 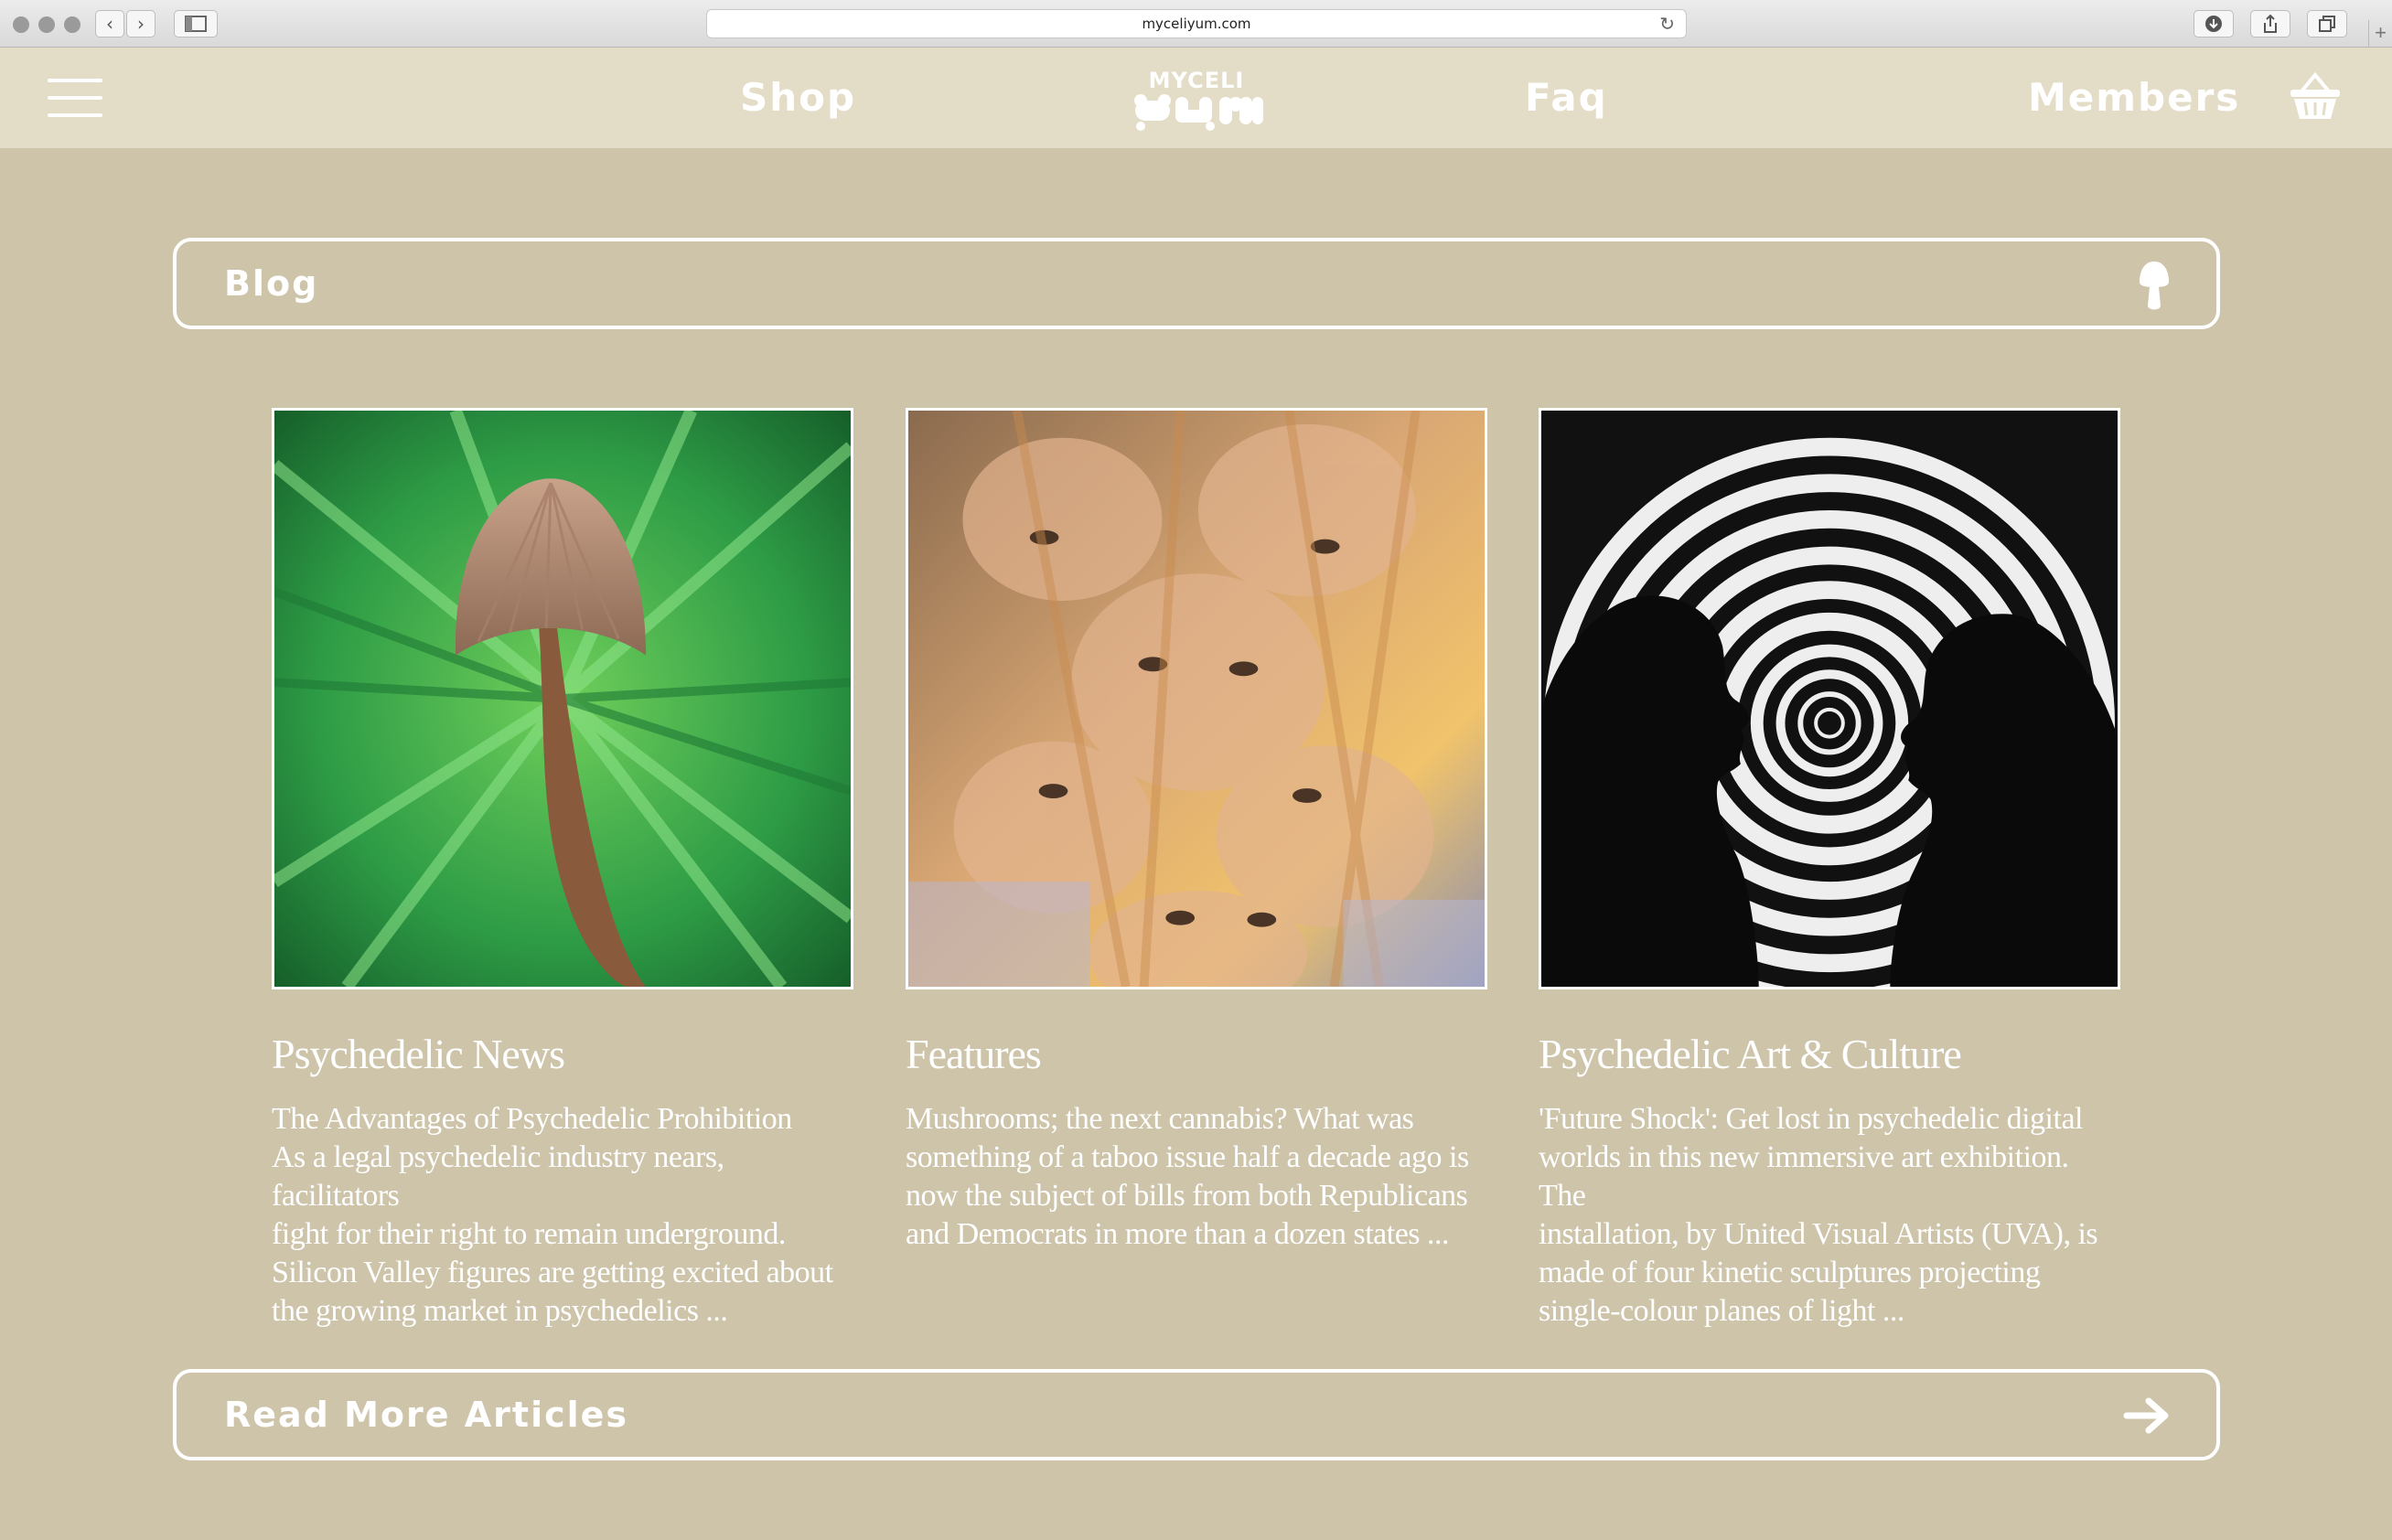 What do you see at coordinates (2134, 97) in the screenshot?
I see `nav-members-link: Members` at bounding box center [2134, 97].